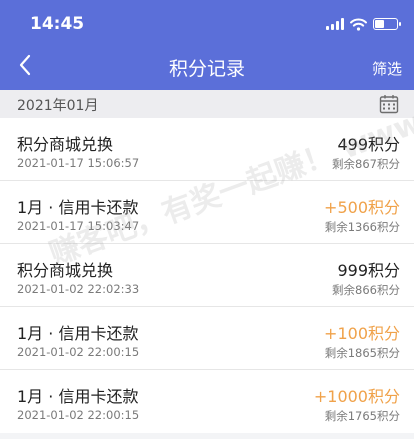 Image resolution: width=414 pixels, height=439 pixels. Describe the element at coordinates (78, 163) in the screenshot. I see `record-time: 2021-01-17 15:06:57` at that location.